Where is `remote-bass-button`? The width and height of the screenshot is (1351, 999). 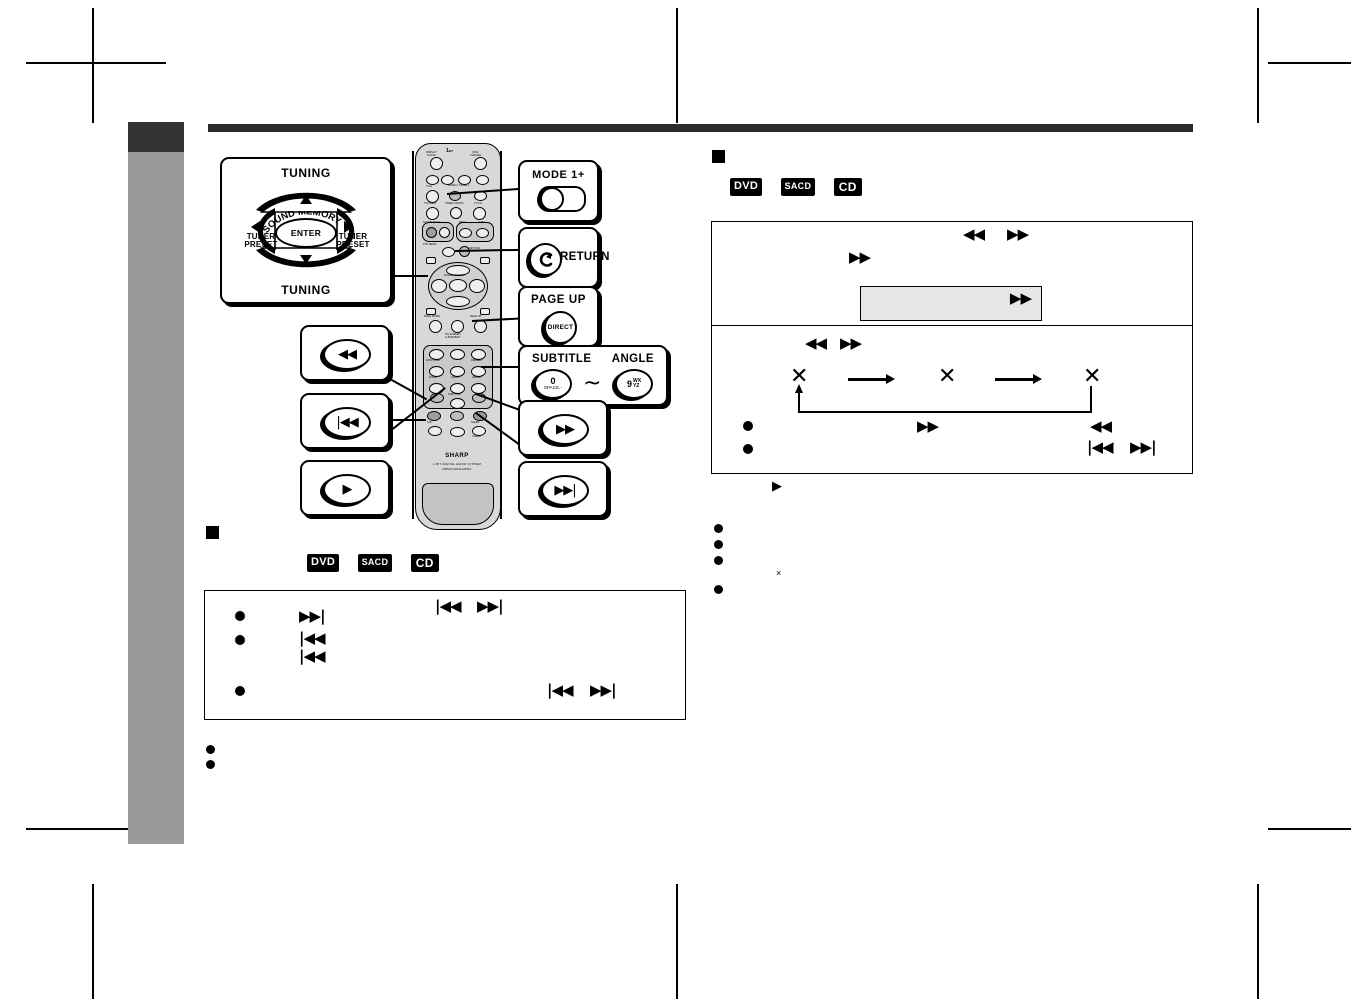 remote-bass-button is located at coordinates (465, 233).